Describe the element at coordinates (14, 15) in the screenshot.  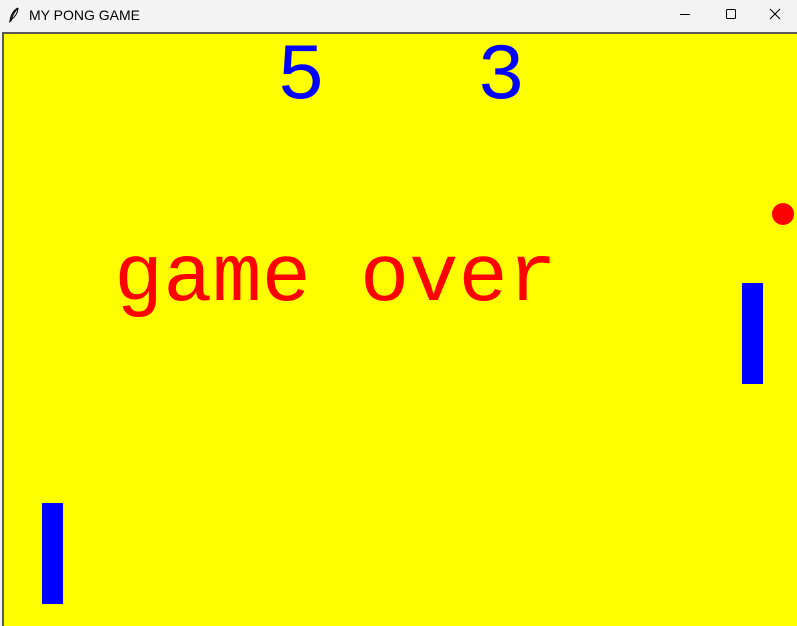
I see `feather-icon` at that location.